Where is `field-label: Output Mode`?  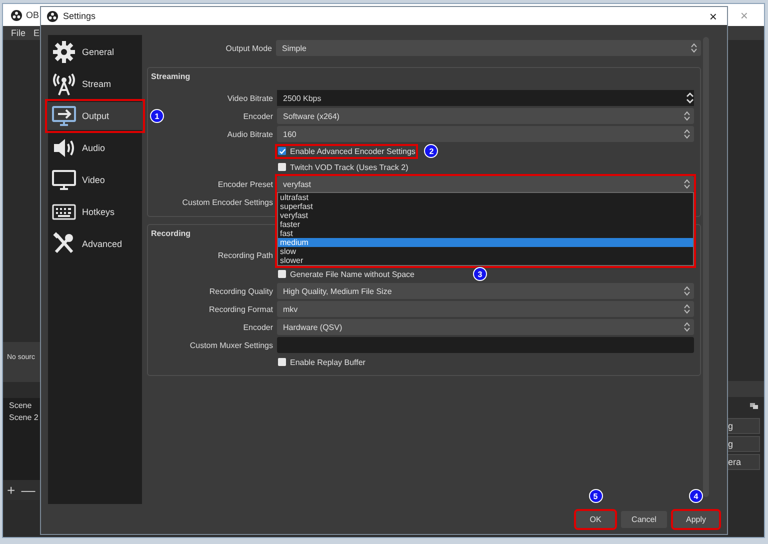
field-label: Output Mode is located at coordinates (249, 48).